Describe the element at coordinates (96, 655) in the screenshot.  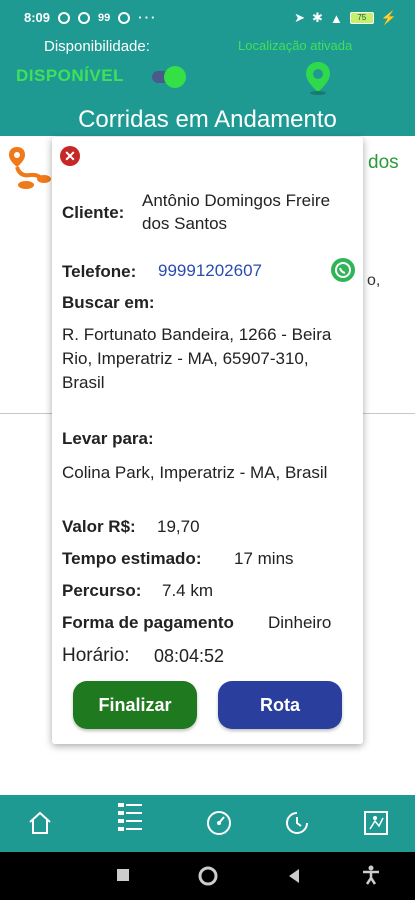
I see `schedule-label: Horário:` at that location.